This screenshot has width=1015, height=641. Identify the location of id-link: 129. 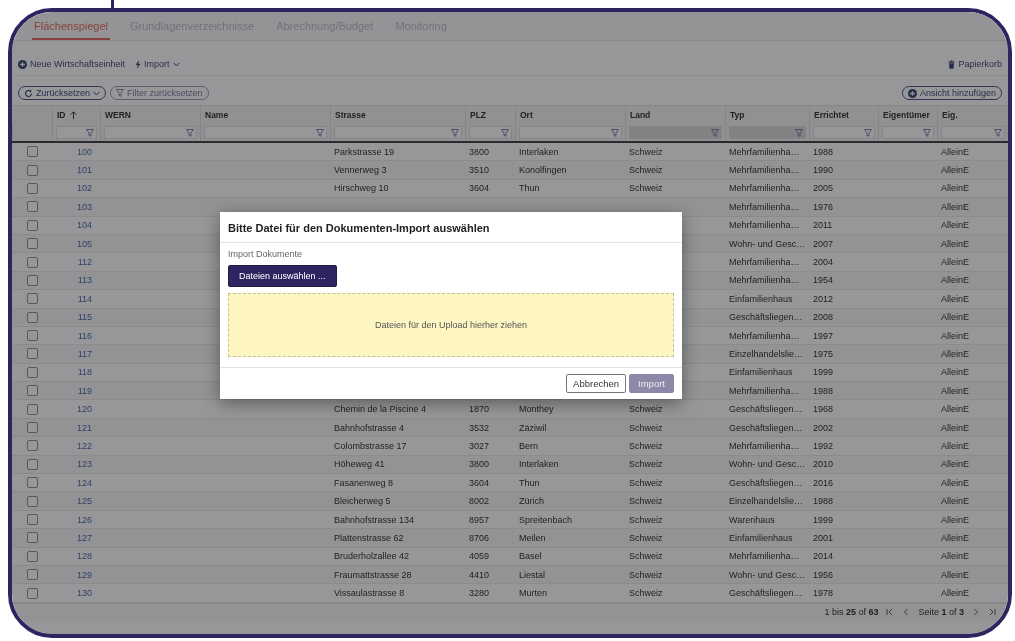
(84, 574).